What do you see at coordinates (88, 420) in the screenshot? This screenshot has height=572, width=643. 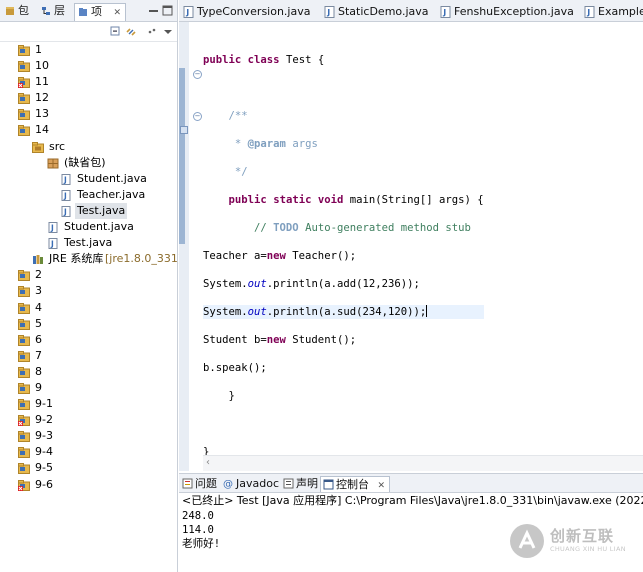 I see `tree-item: 9-2` at bounding box center [88, 420].